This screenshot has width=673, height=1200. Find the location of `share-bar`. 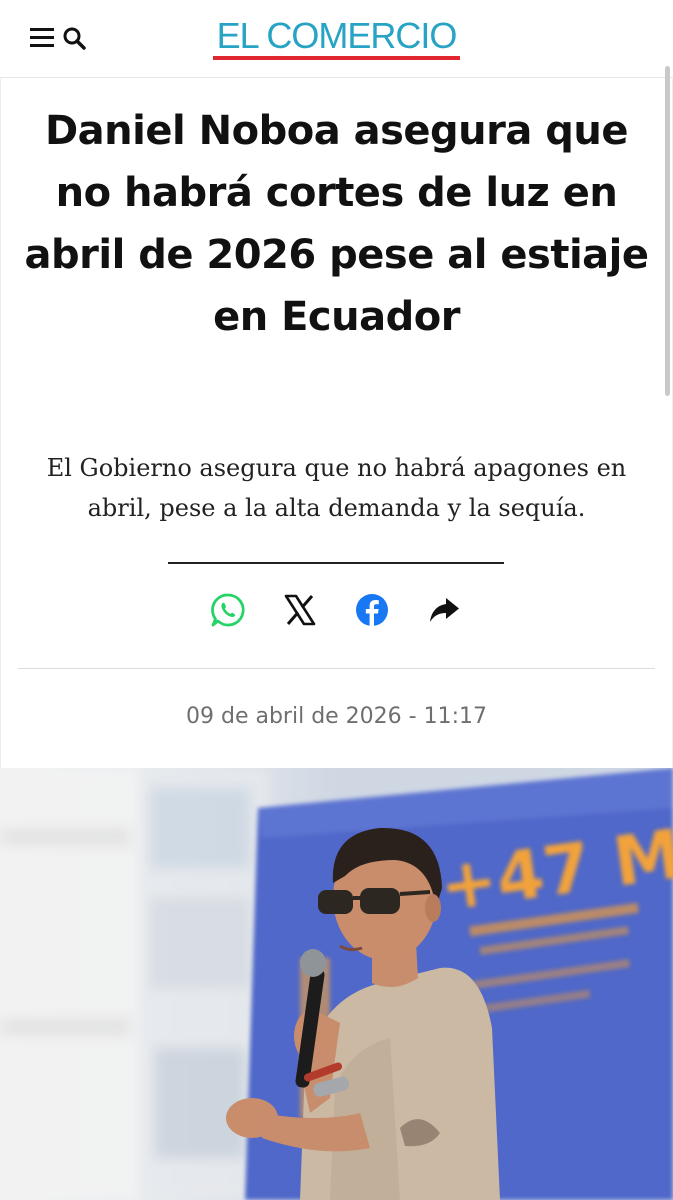

share-bar is located at coordinates (340, 610).